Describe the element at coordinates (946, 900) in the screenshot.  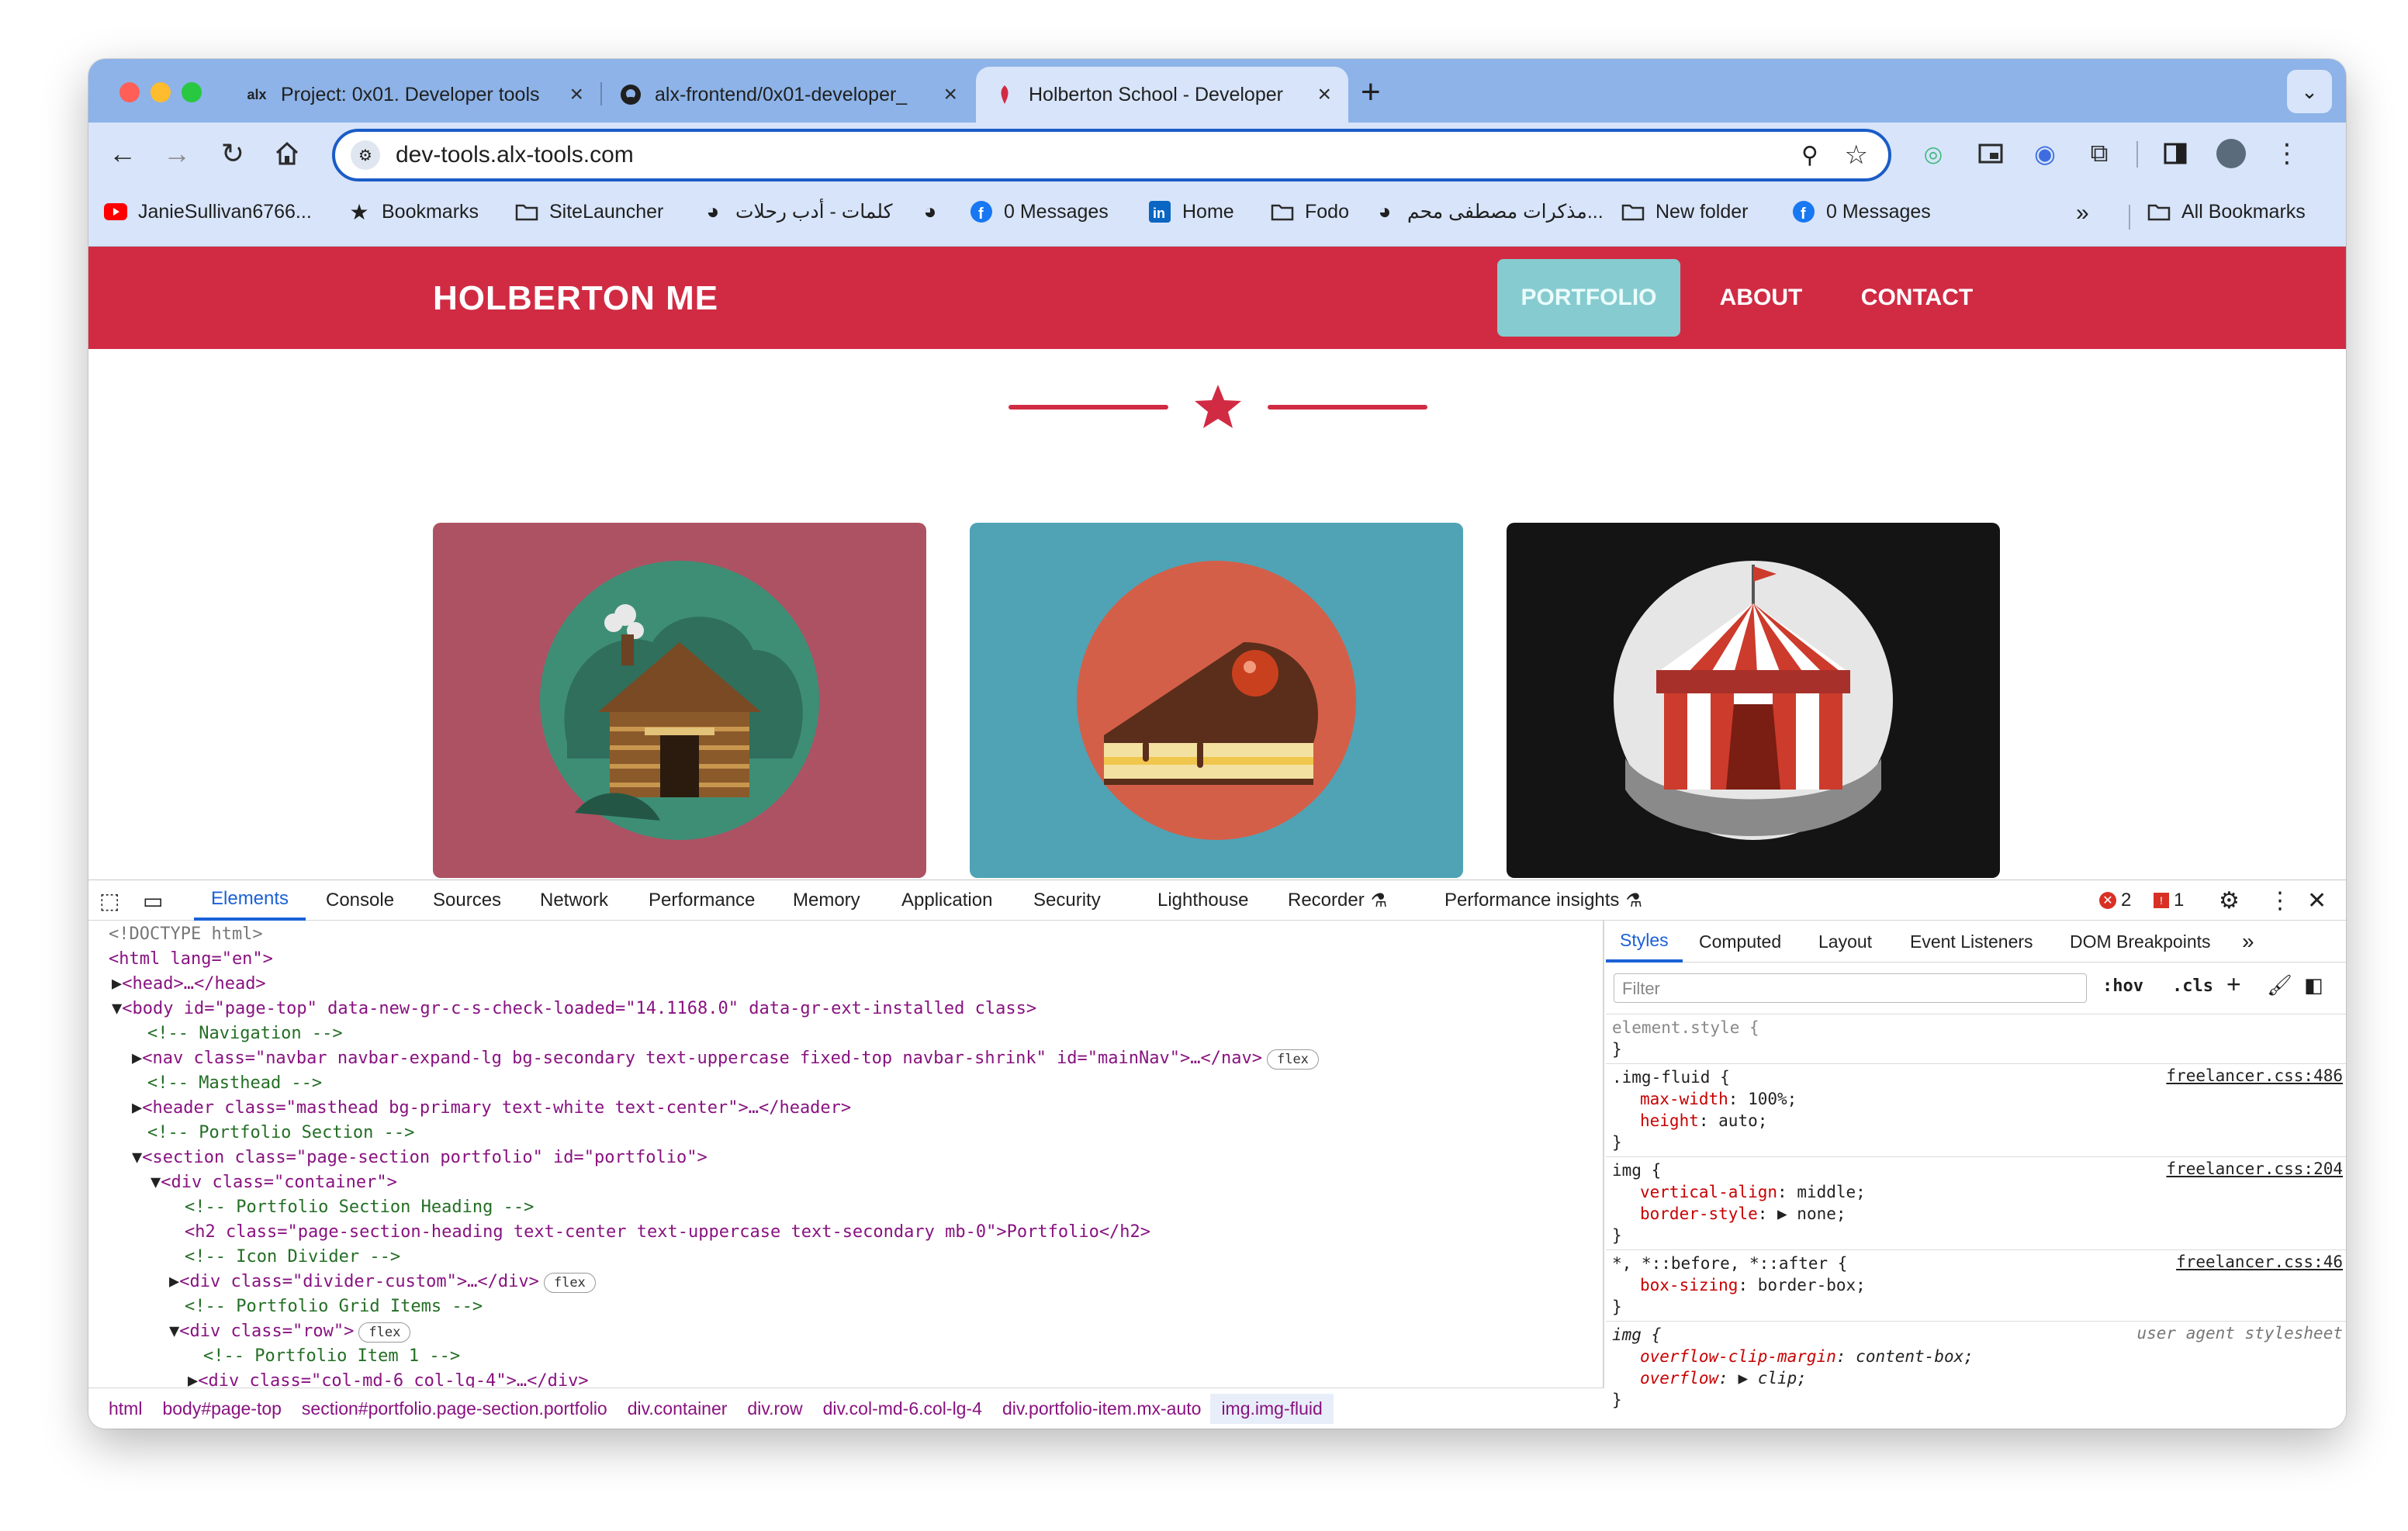
I see `devtools-tab-application: Application` at that location.